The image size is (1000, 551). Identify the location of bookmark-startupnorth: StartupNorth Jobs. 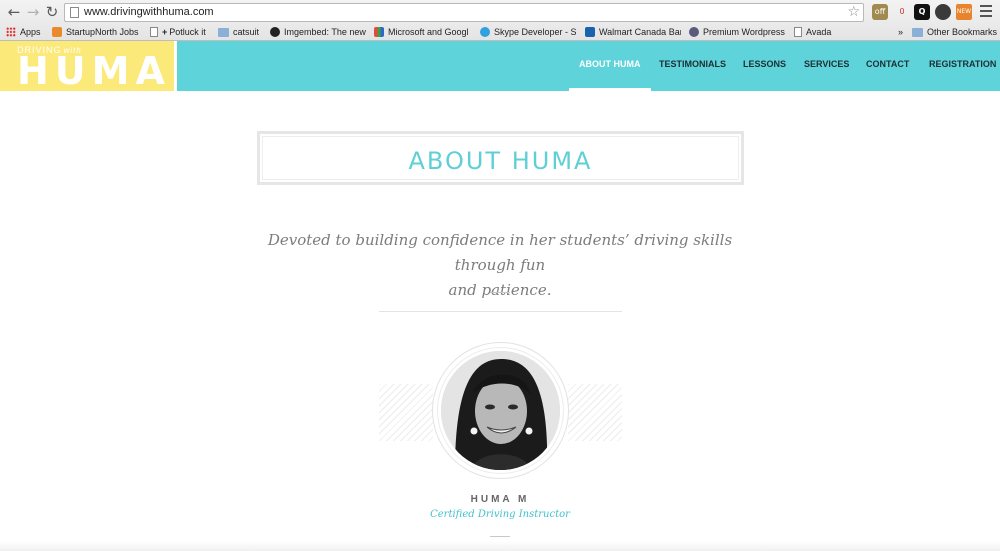
(97, 33).